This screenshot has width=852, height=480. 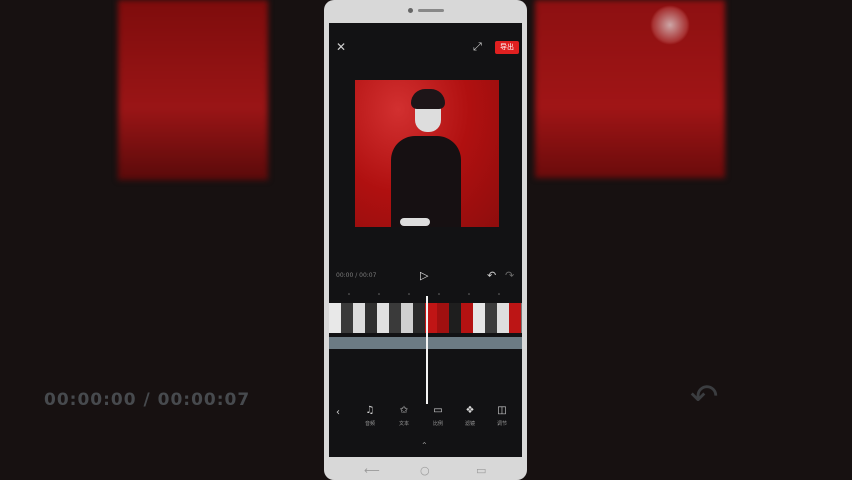 What do you see at coordinates (410, 10) in the screenshot?
I see `camera-dot` at bounding box center [410, 10].